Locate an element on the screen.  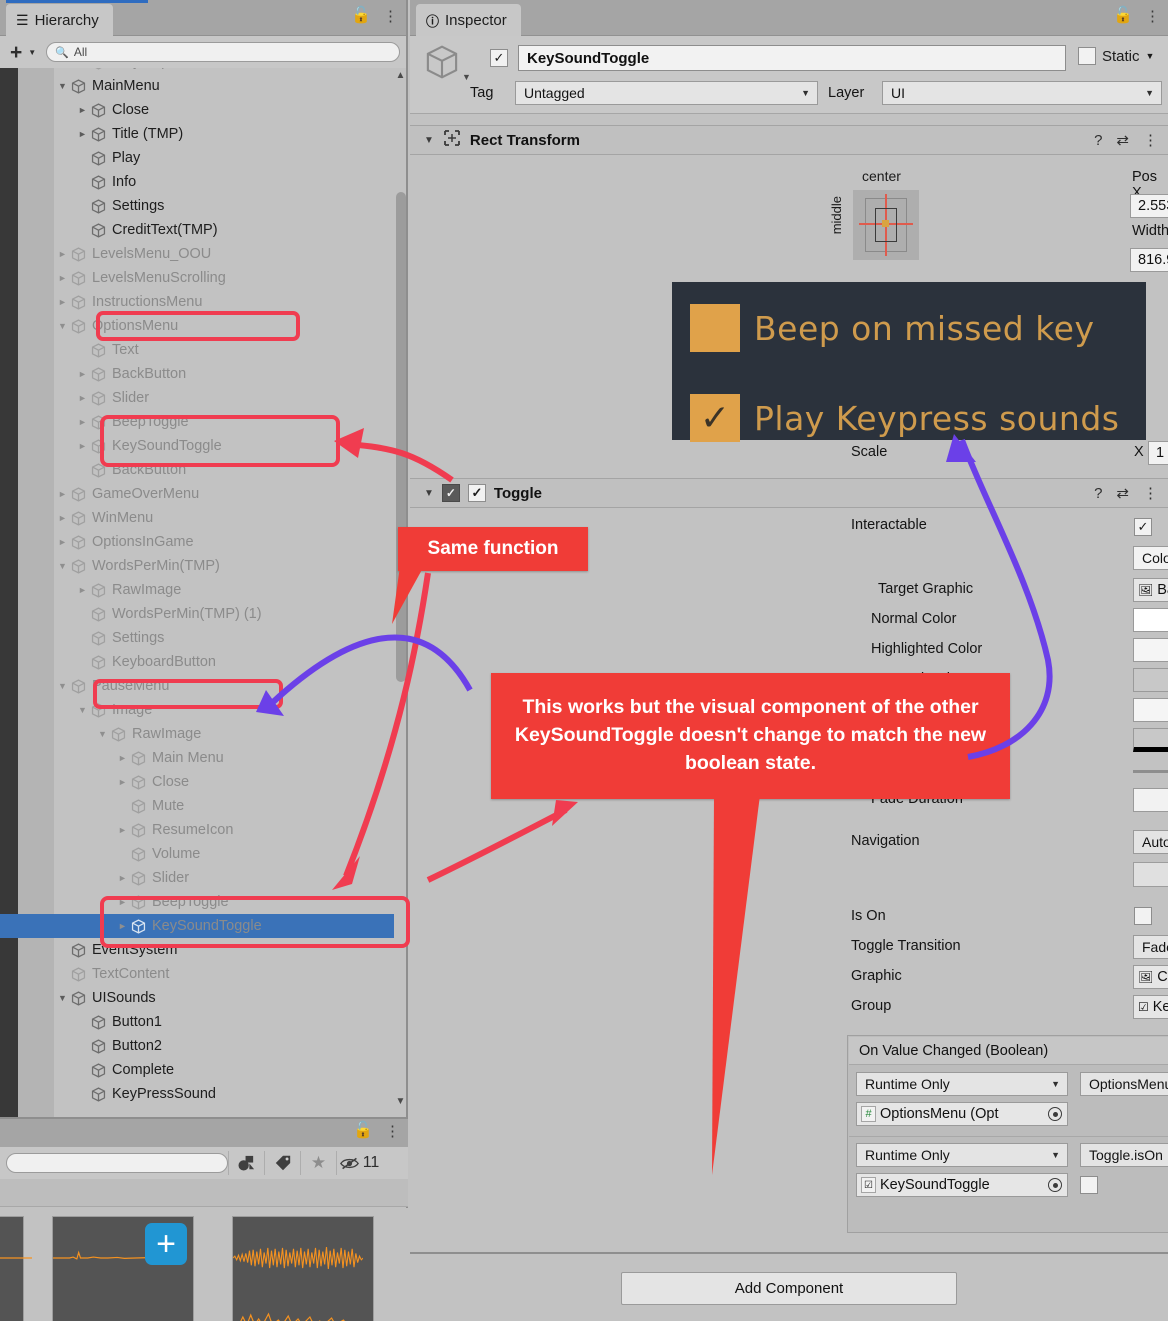
asset-thumbnail is located at coordinates (303, 1268).